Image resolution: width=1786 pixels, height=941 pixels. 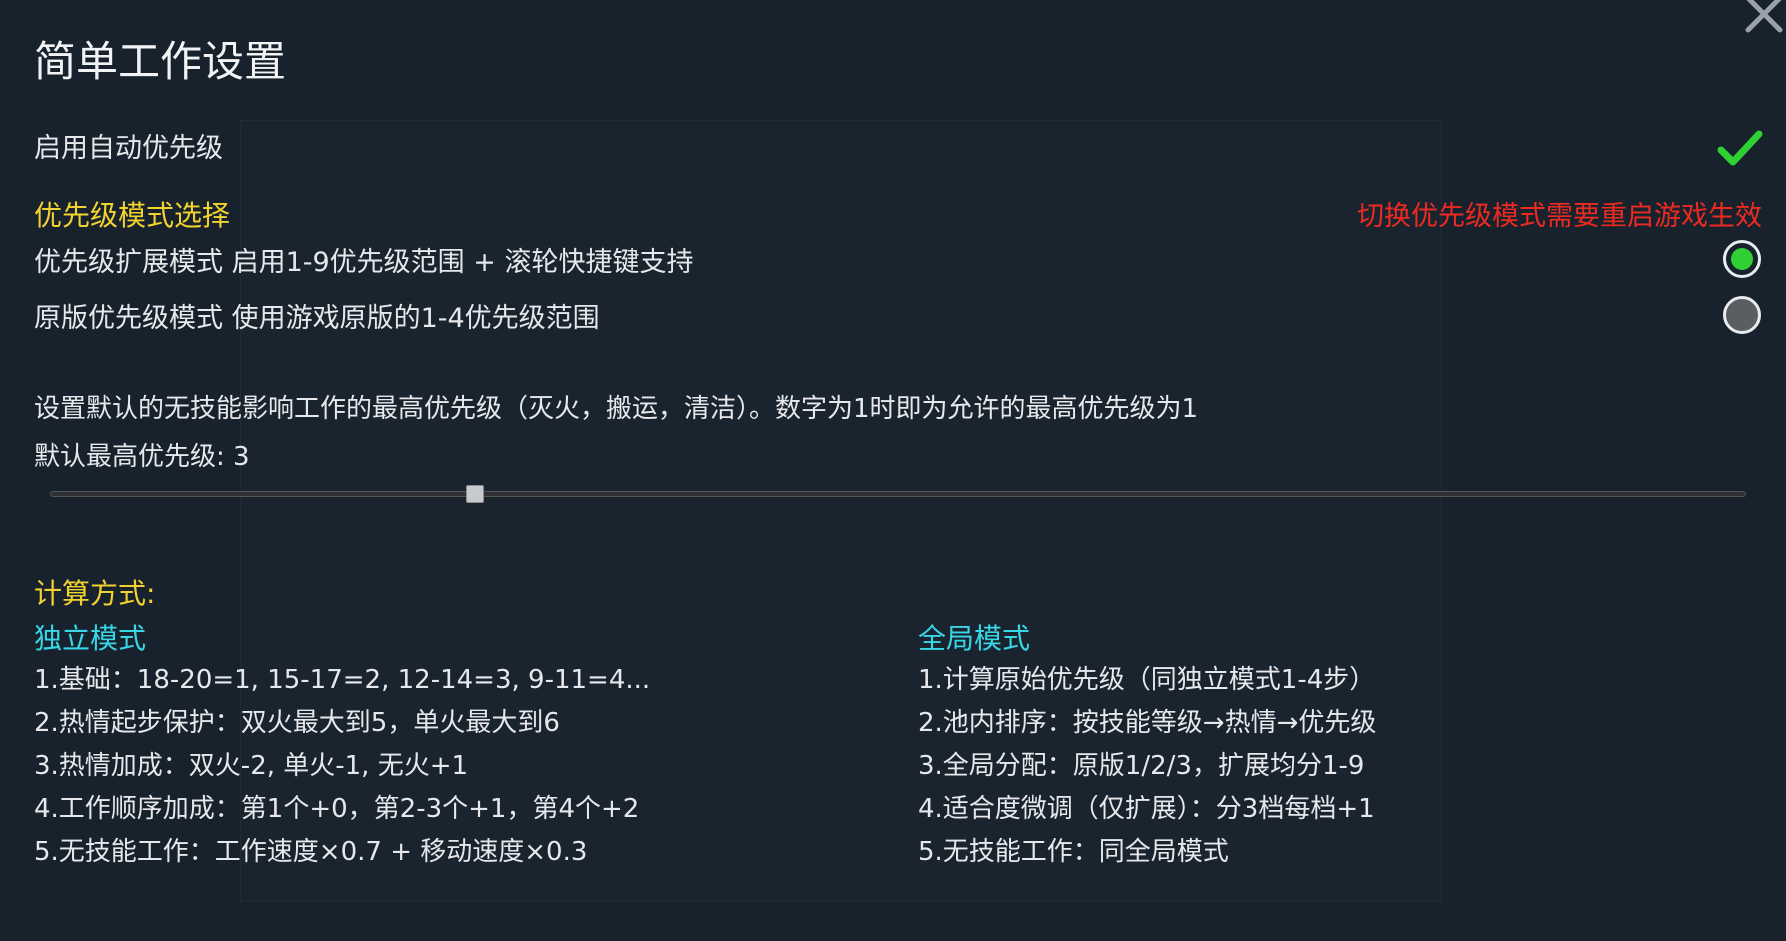 I want to click on close-icon, so click(x=1764, y=16).